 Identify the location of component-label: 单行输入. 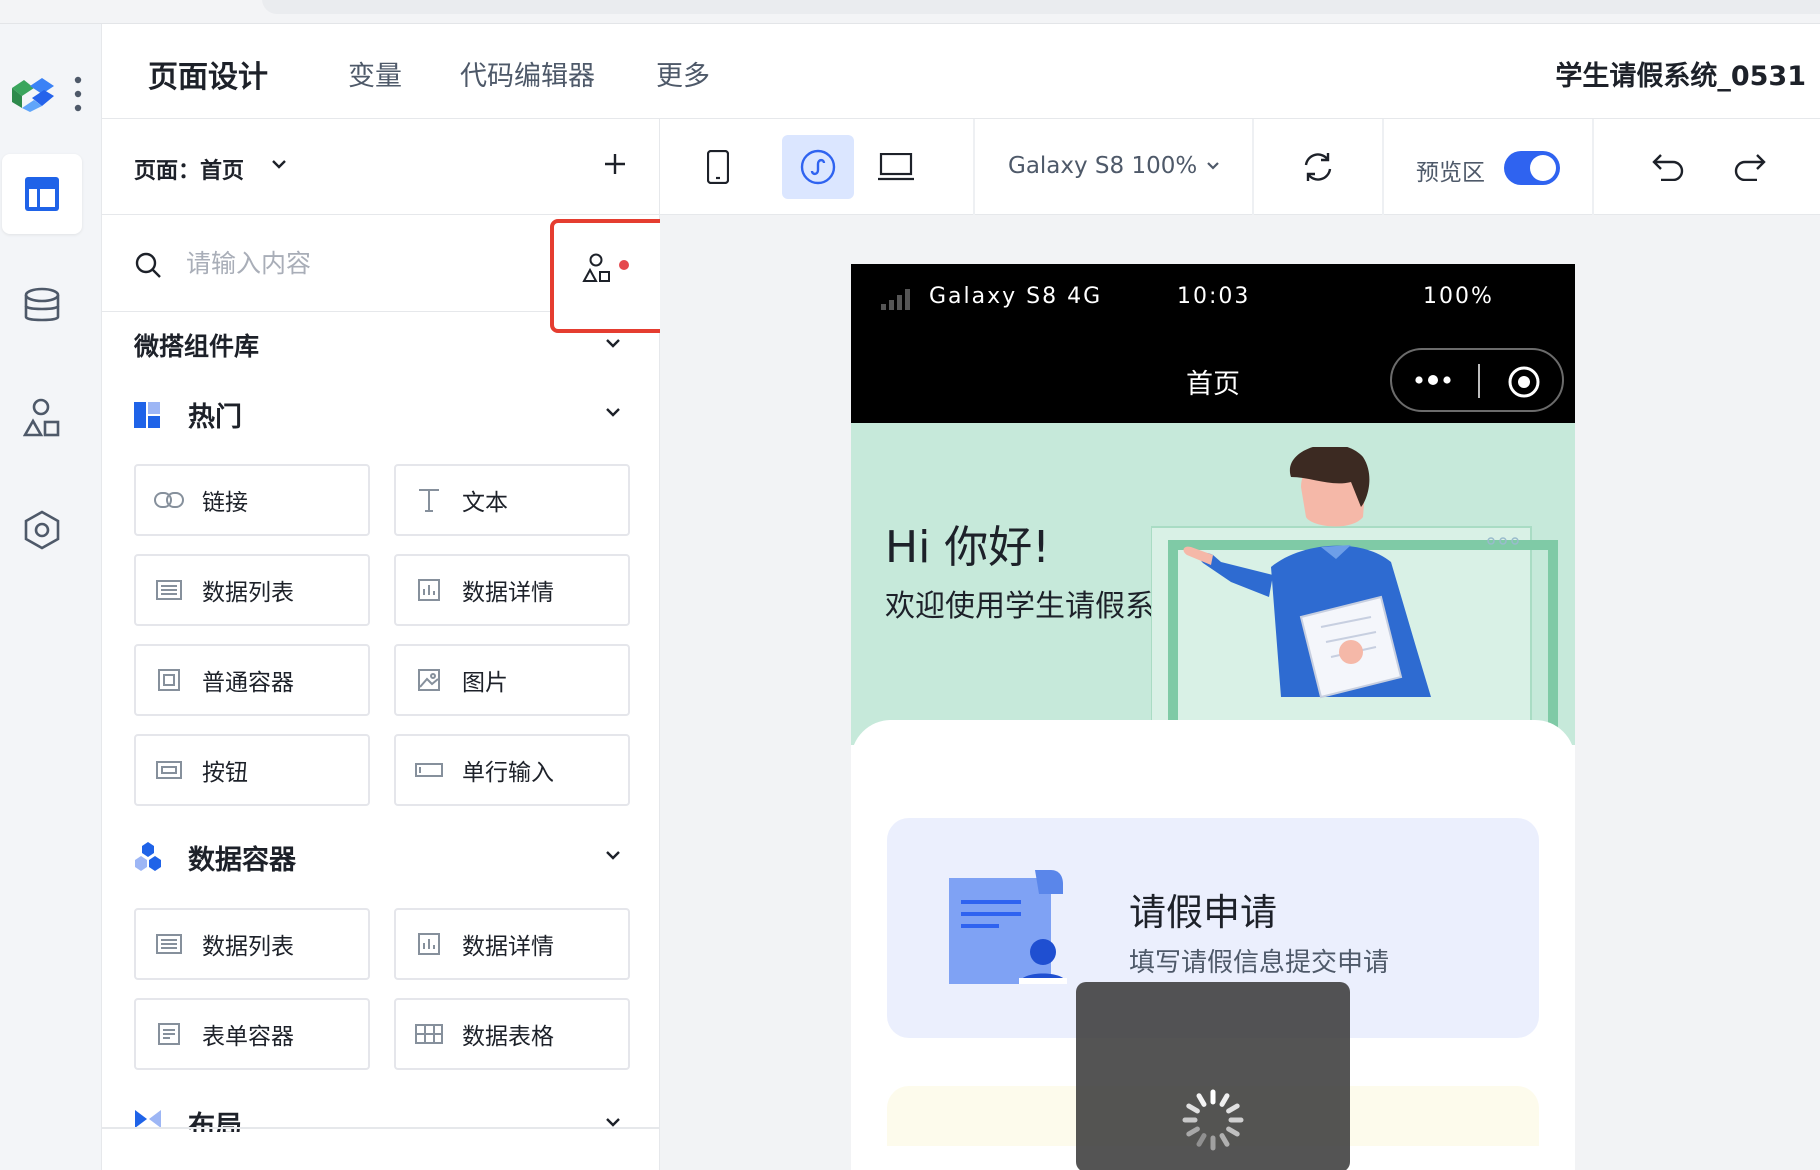
(508, 773).